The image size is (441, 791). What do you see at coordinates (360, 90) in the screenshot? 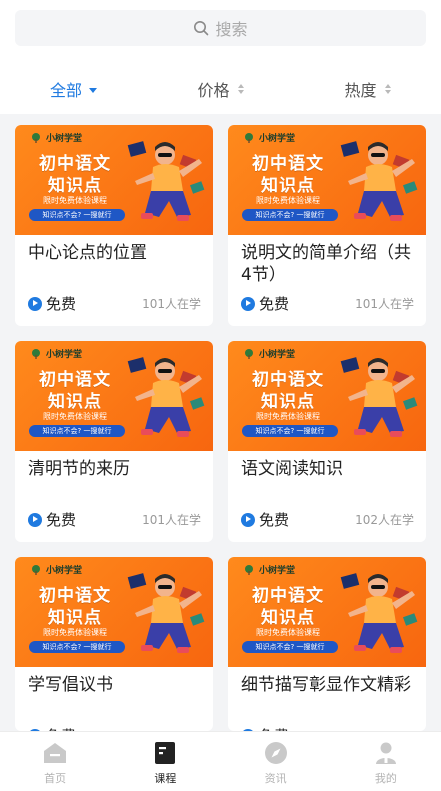
I see `filter-popularity-label: 热度` at bounding box center [360, 90].